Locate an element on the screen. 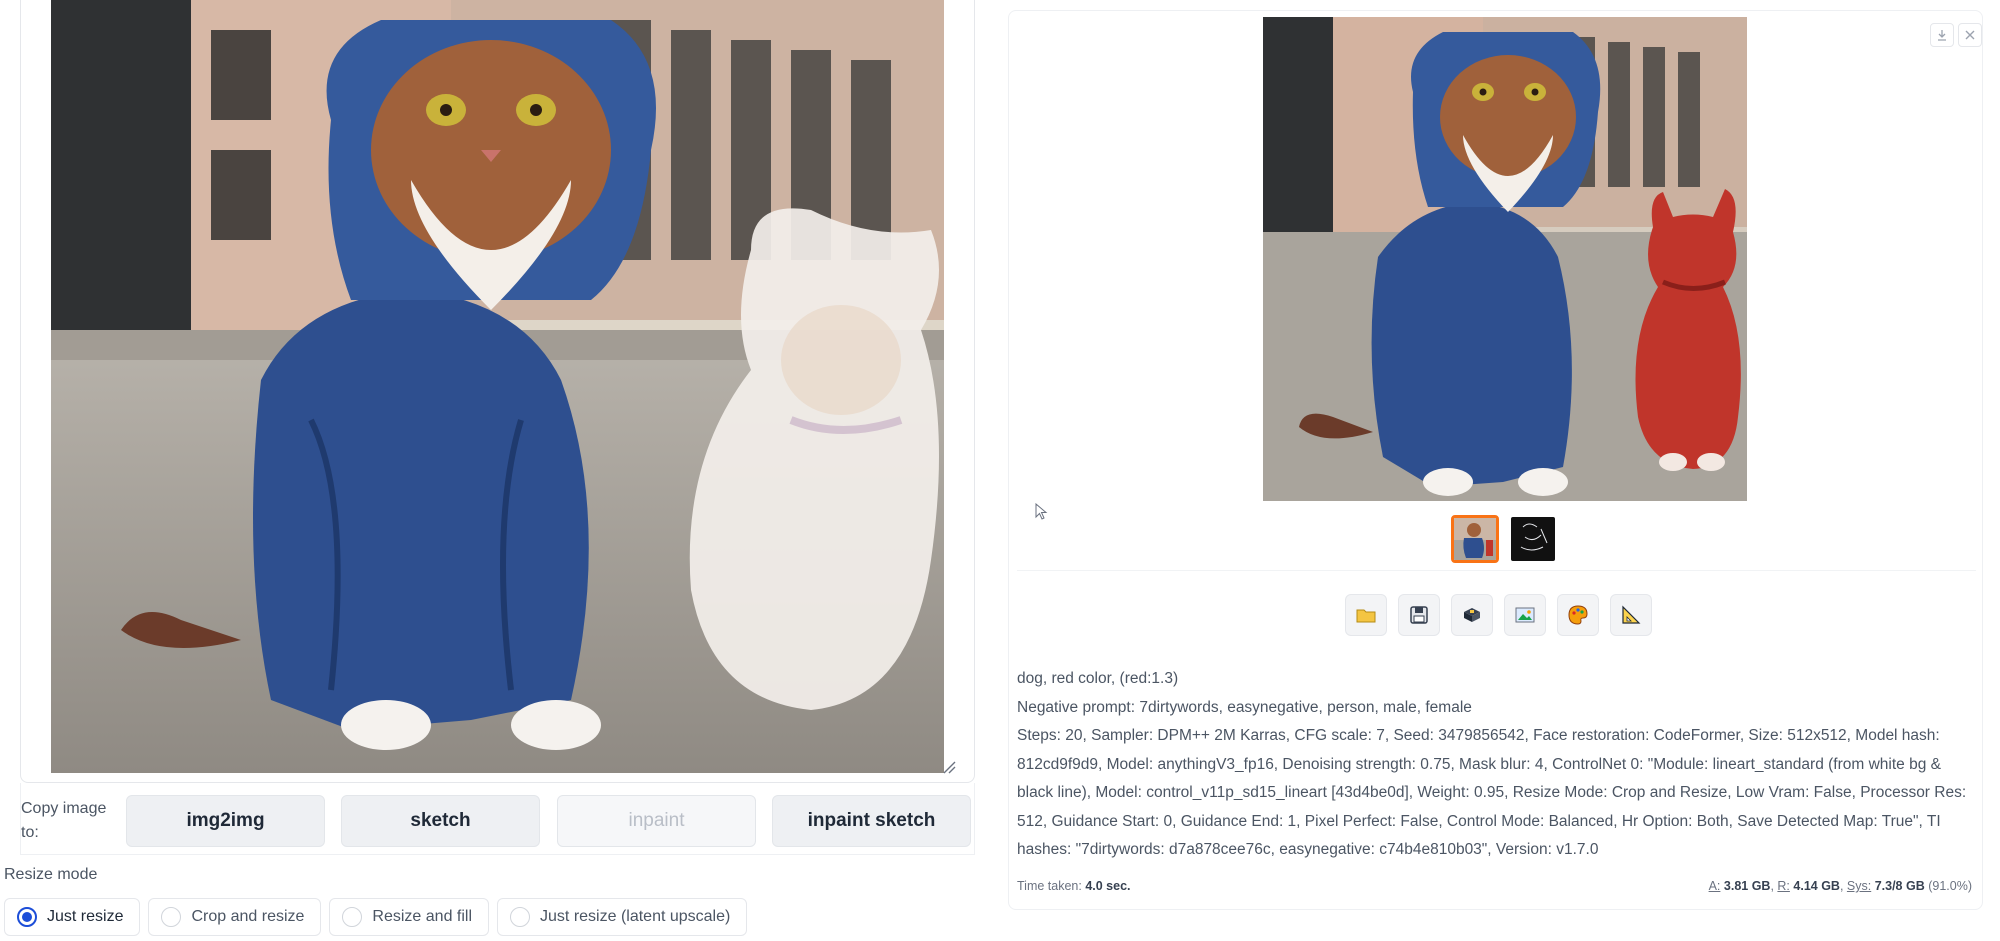 The width and height of the screenshot is (2000, 941). resize-mode-label: Resize mode is located at coordinates (51, 874).